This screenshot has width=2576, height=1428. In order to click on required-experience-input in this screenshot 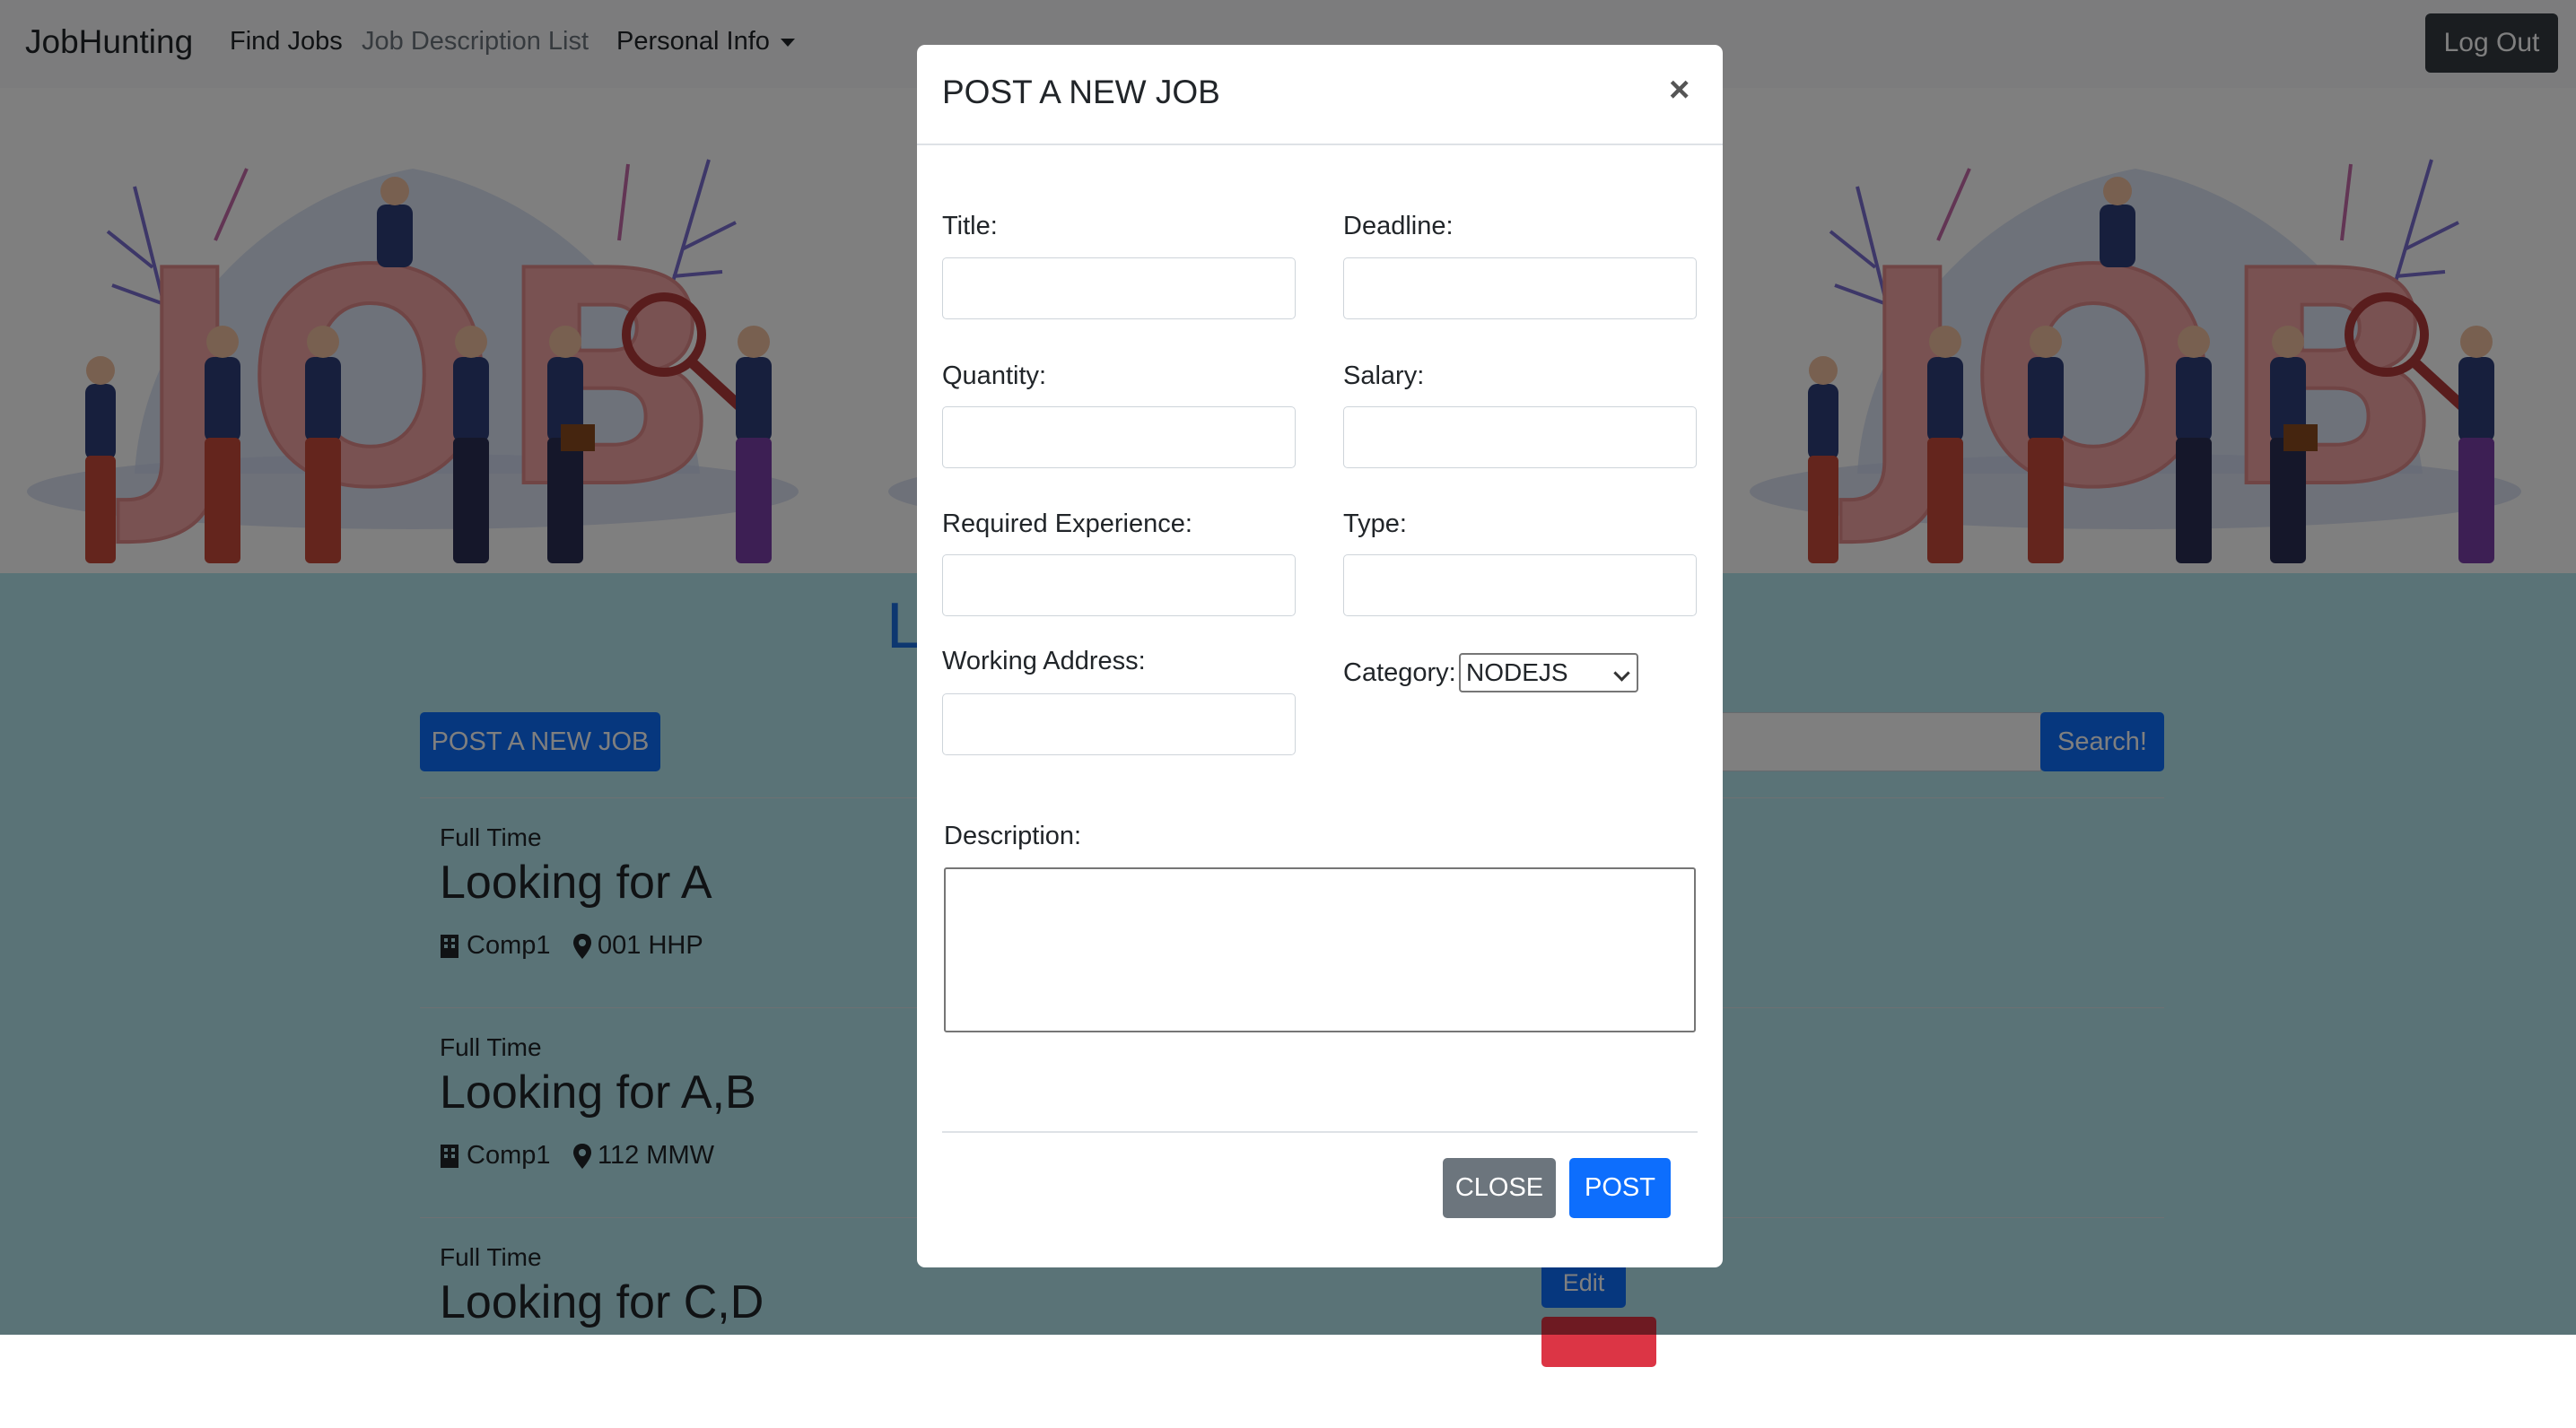, I will do `click(1119, 585)`.